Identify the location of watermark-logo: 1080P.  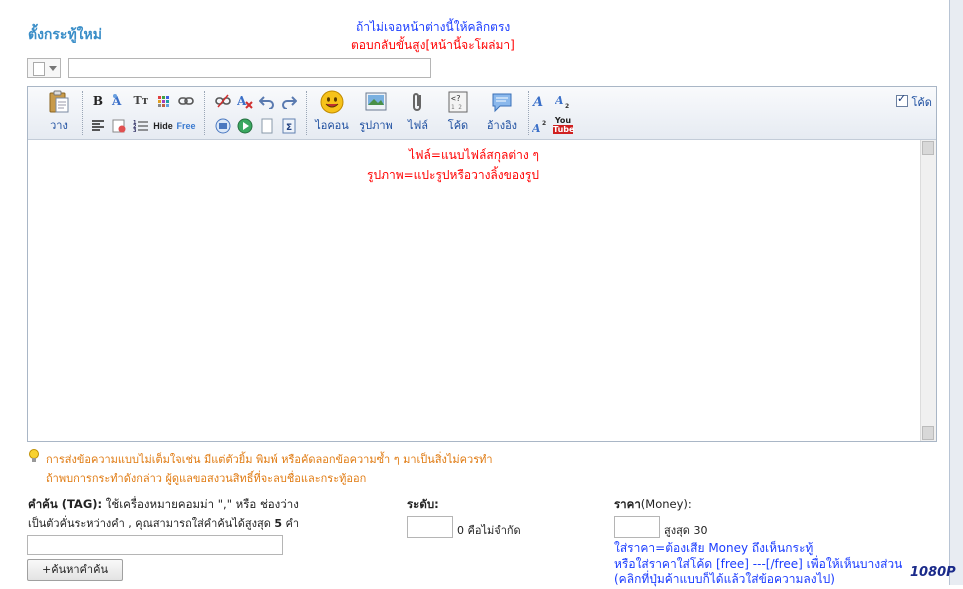
(933, 572).